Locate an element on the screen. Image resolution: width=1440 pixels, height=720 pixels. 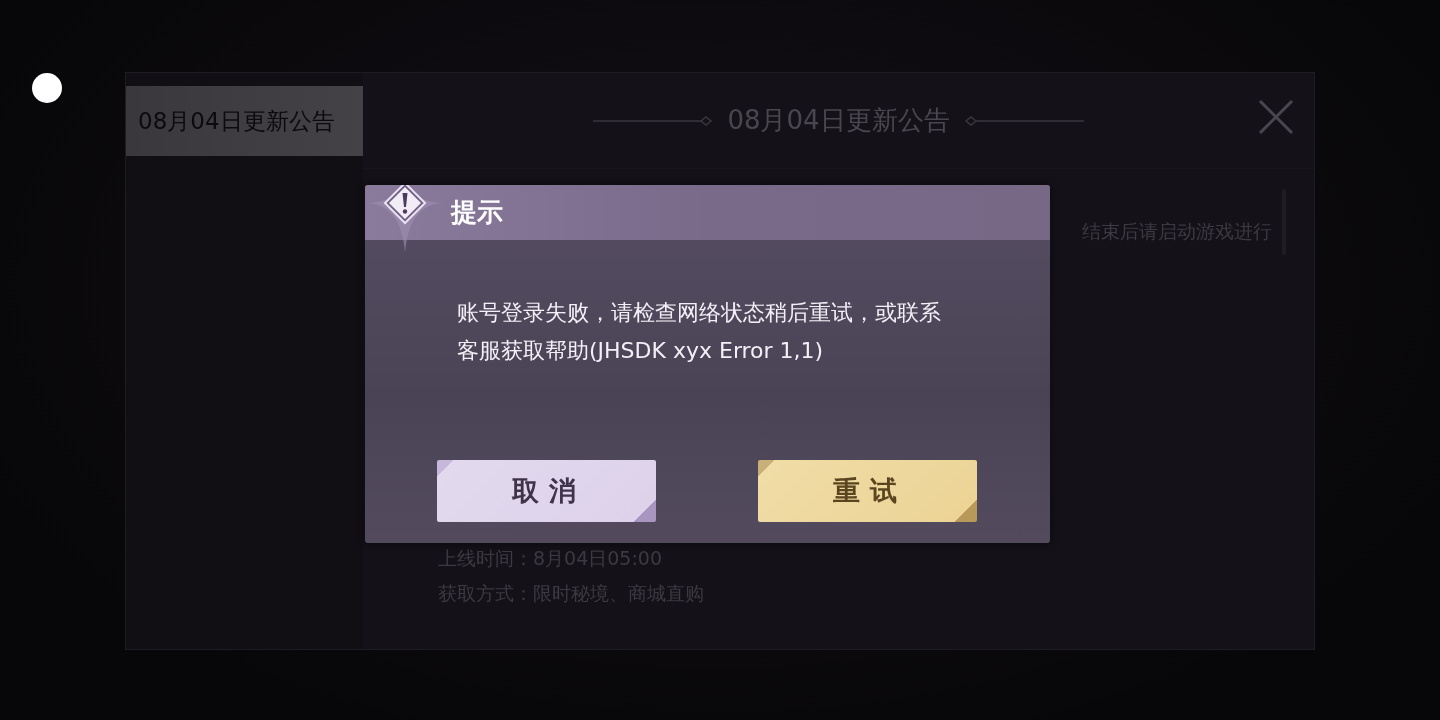
close-icon is located at coordinates (1276, 117).